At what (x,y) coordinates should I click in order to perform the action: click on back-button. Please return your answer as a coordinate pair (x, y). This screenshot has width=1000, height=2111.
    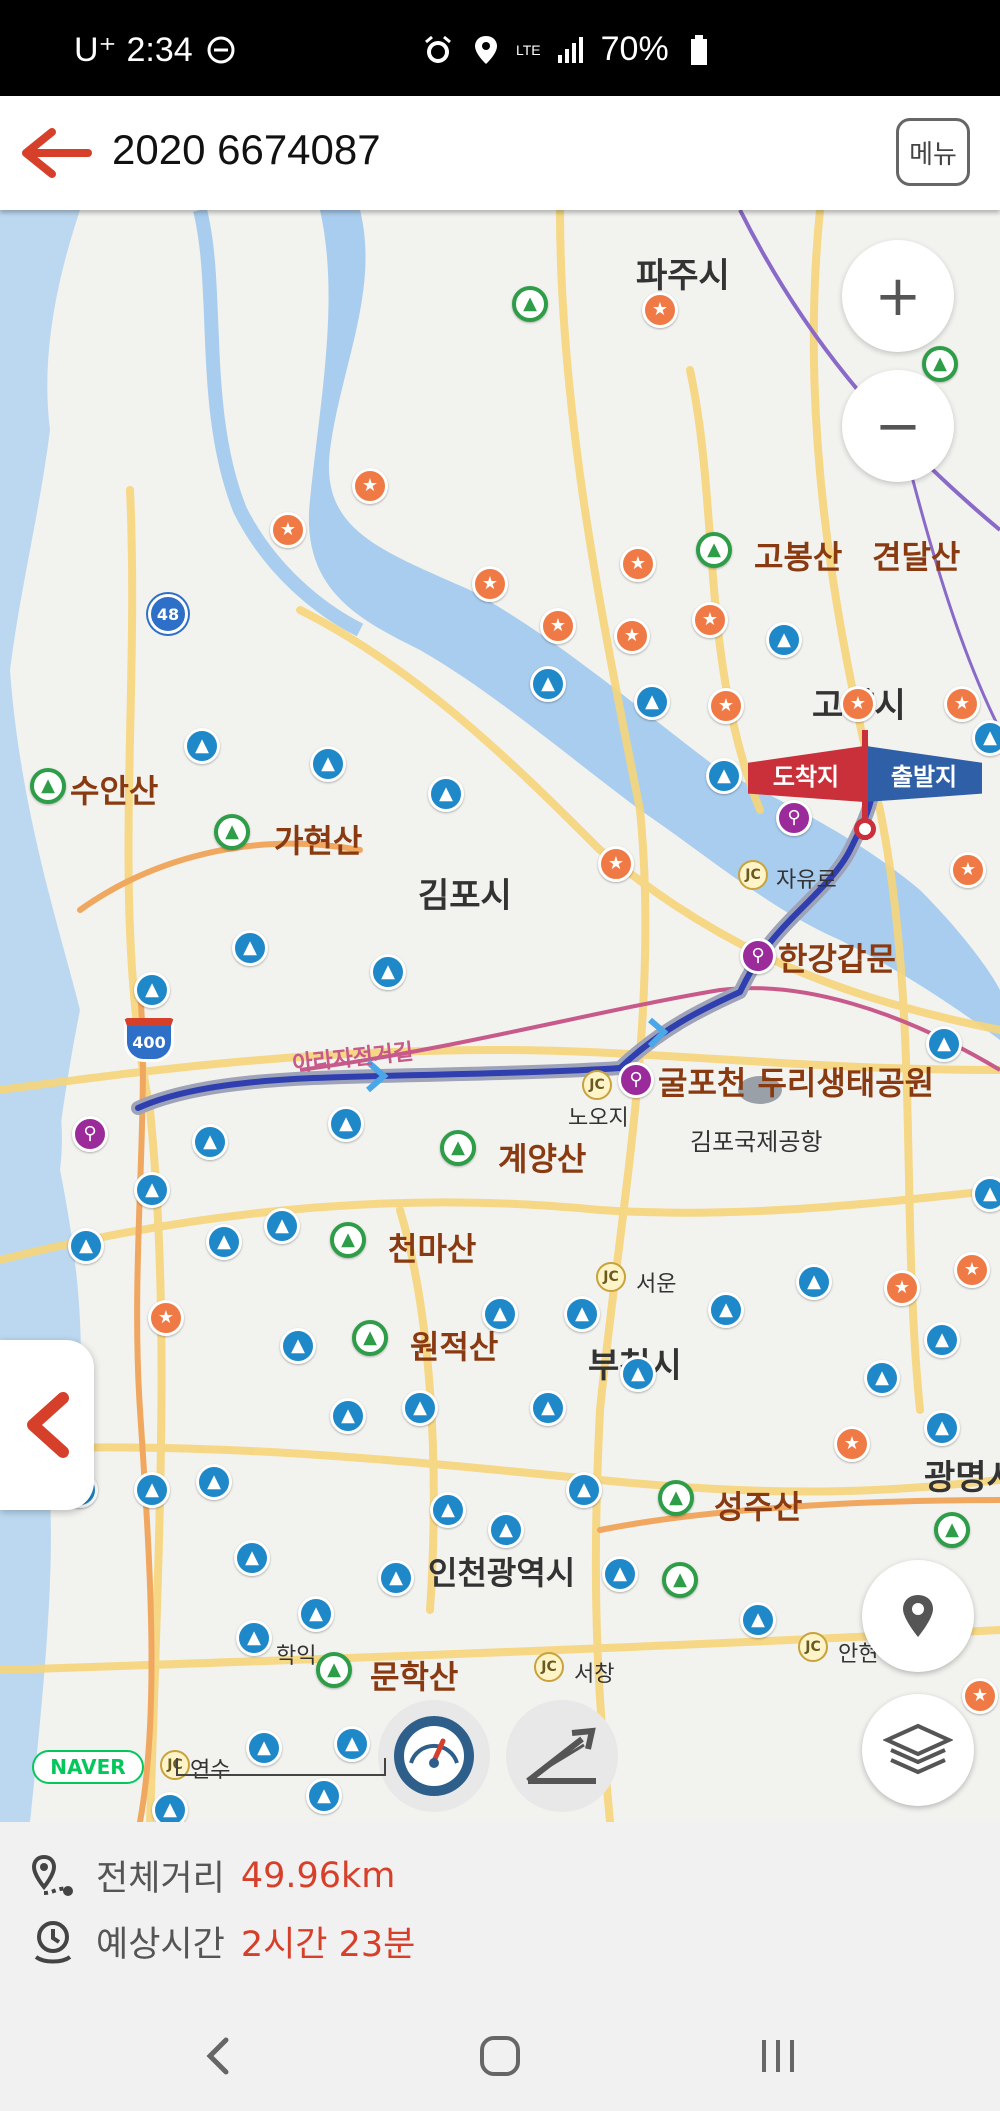
    Looking at the image, I should click on (55, 153).